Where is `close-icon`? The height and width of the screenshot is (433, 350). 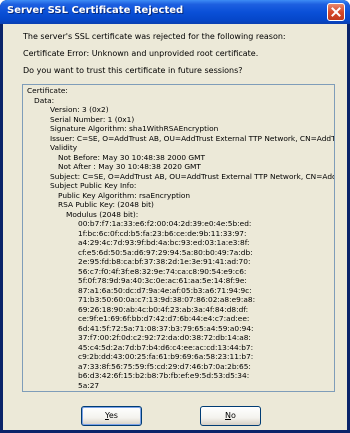
close-icon is located at coordinates (336, 12).